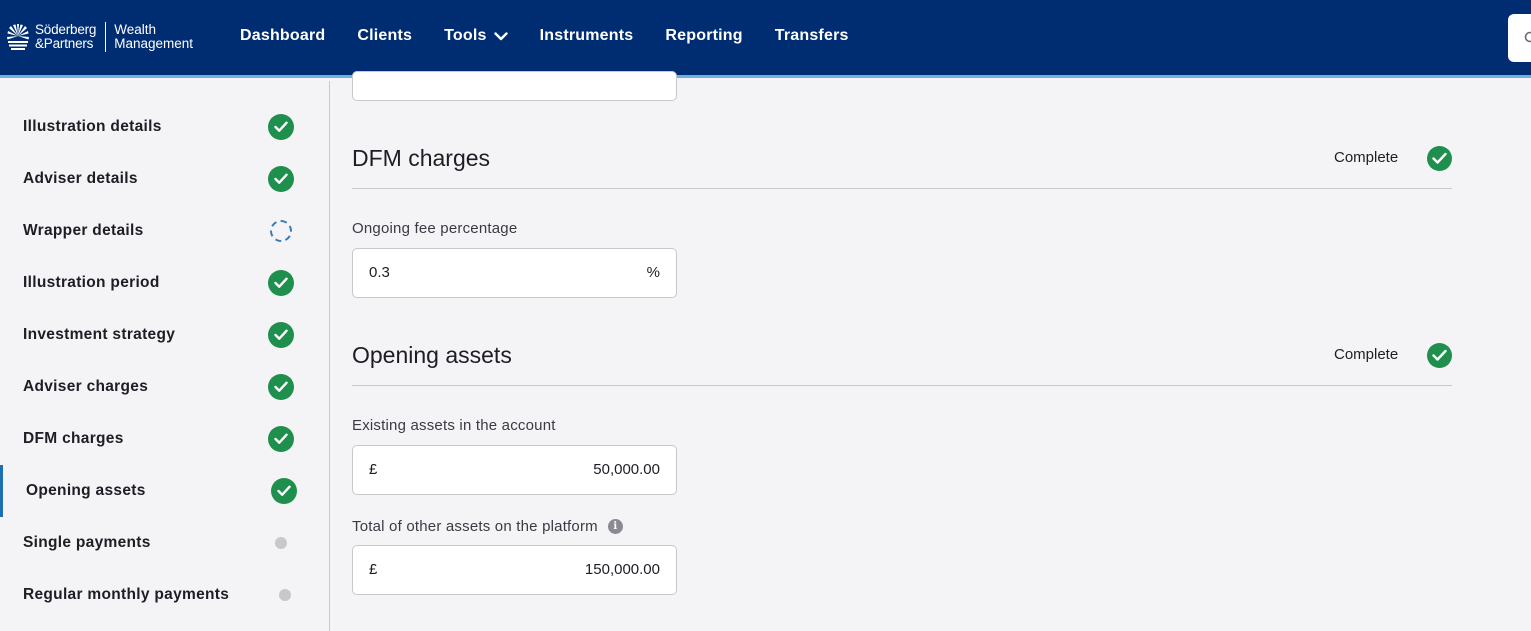 This screenshot has width=1531, height=631. What do you see at coordinates (626, 469) in the screenshot?
I see `existing-assets-value: 50,000.00` at bounding box center [626, 469].